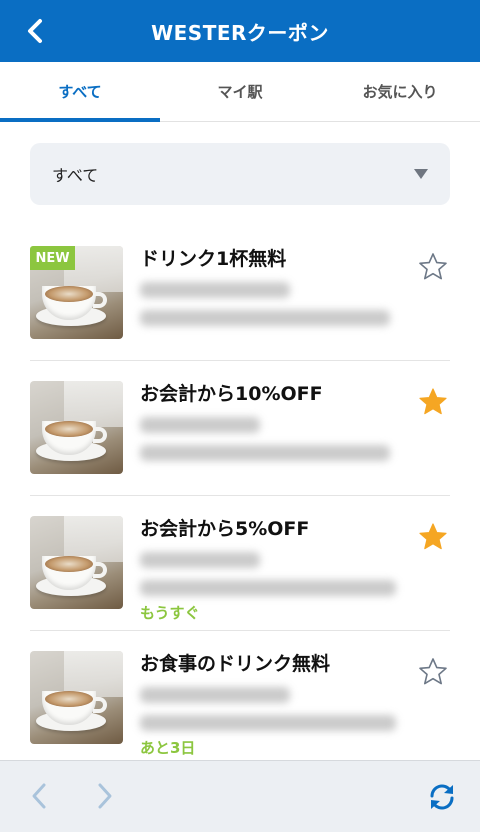 This screenshot has height=832, width=480. What do you see at coordinates (231, 394) in the screenshot?
I see `coupon-title: お会計から10%OFF` at bounding box center [231, 394].